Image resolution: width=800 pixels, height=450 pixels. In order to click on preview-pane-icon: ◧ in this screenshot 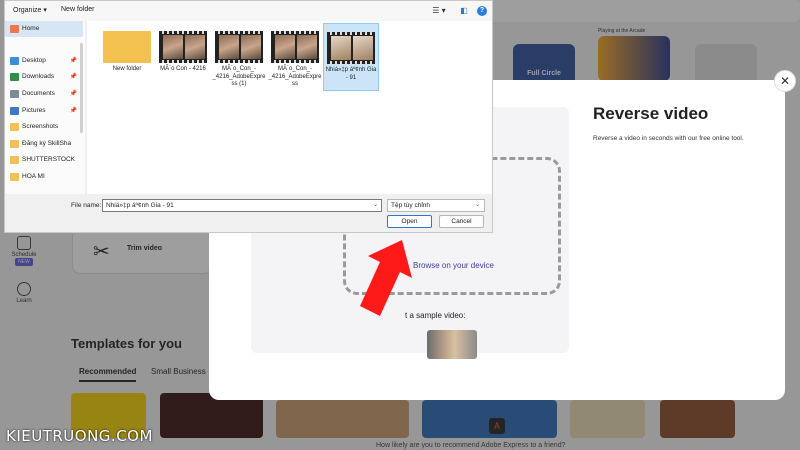, I will do `click(464, 11)`.